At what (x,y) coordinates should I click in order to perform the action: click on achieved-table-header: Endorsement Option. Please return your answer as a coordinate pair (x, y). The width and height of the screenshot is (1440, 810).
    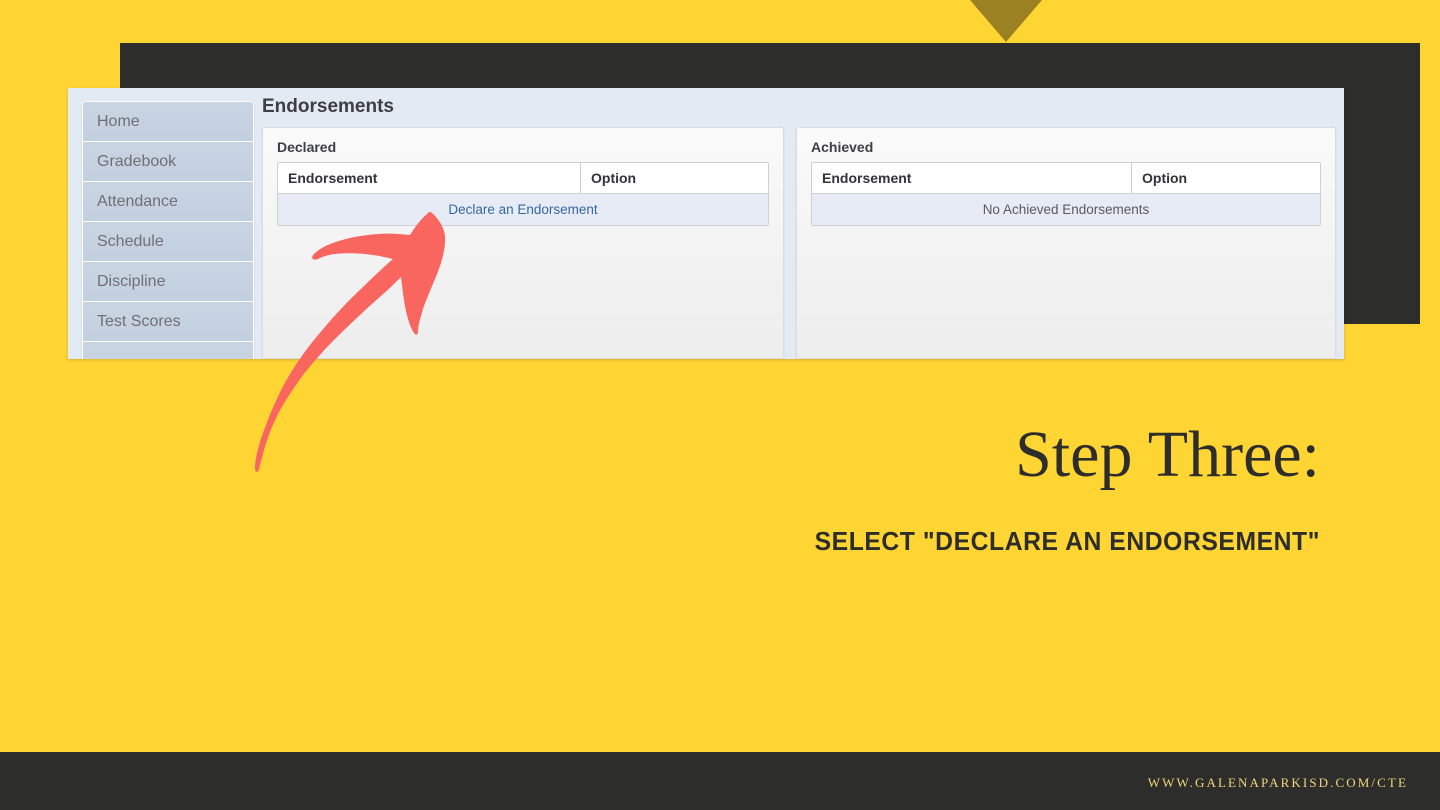
    Looking at the image, I should click on (1066, 178).